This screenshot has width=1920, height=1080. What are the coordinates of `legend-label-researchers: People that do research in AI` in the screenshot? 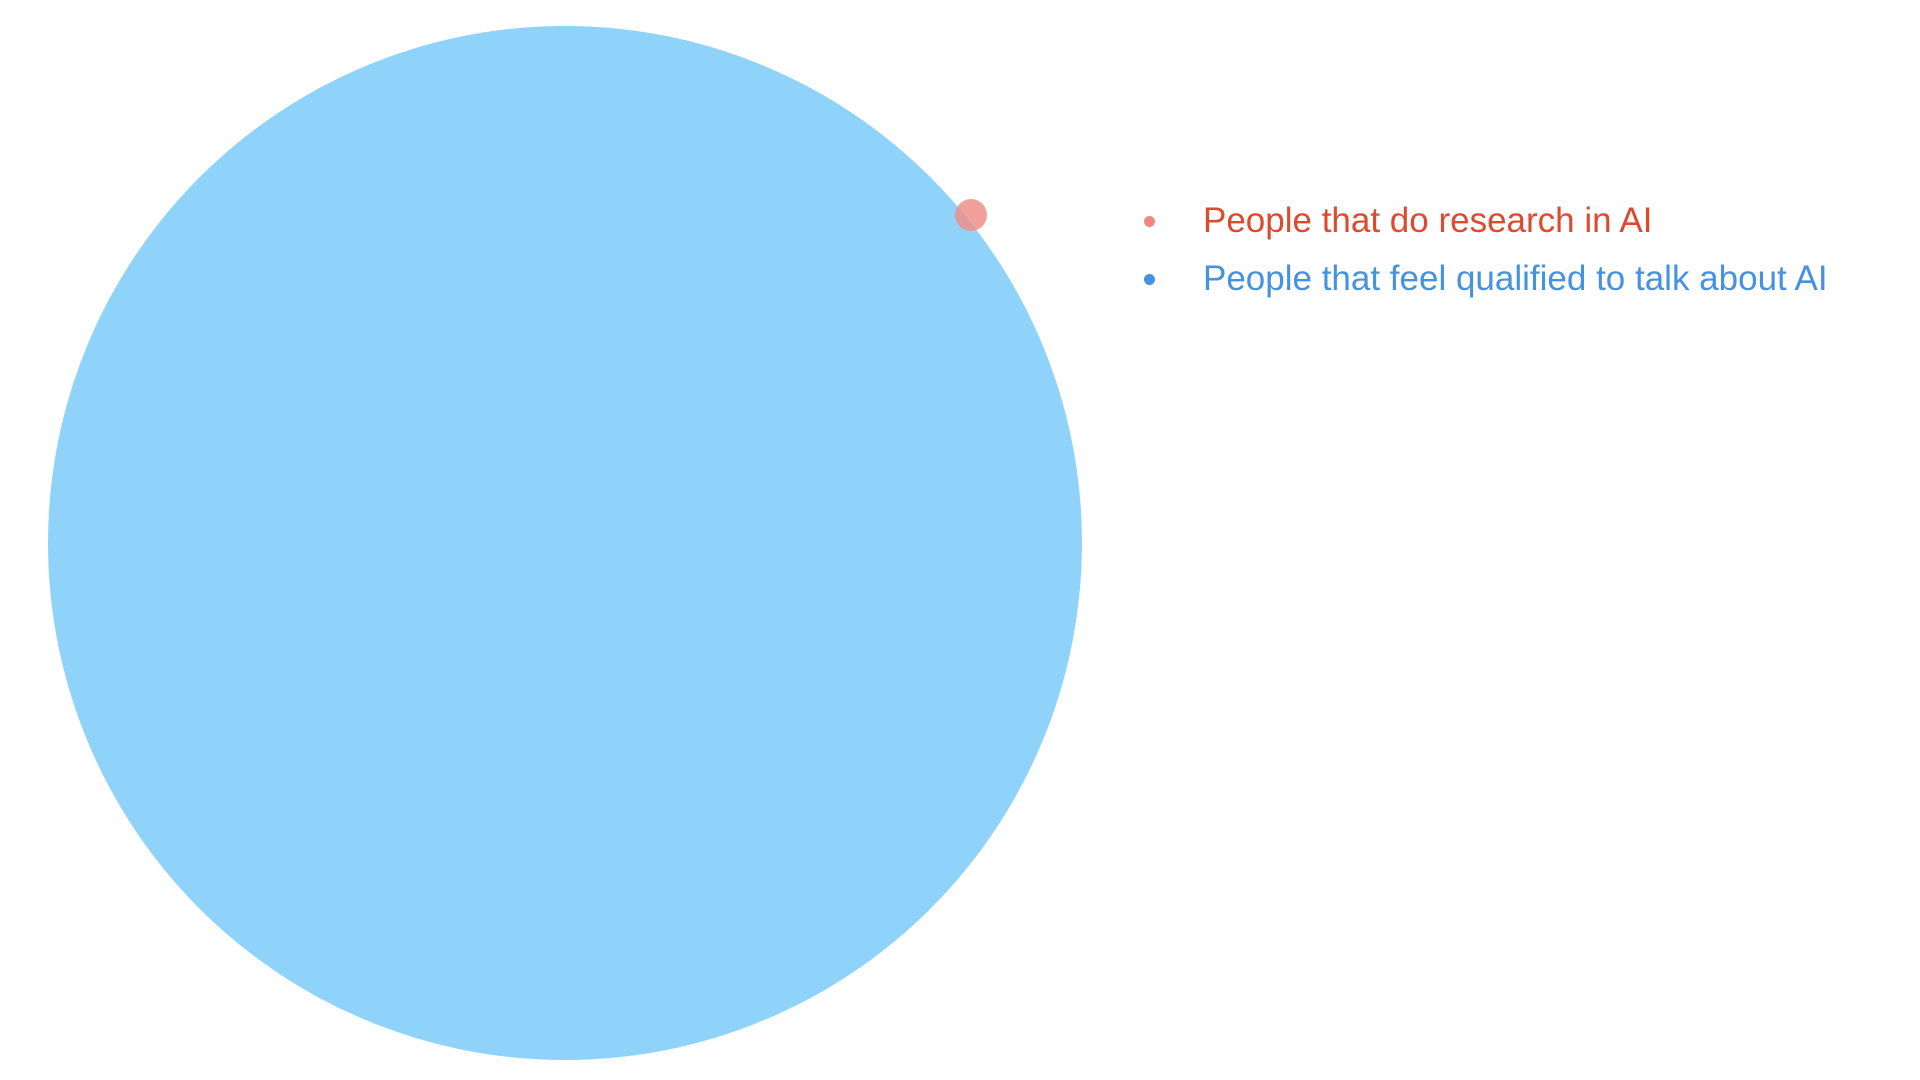 It's located at (1428, 220).